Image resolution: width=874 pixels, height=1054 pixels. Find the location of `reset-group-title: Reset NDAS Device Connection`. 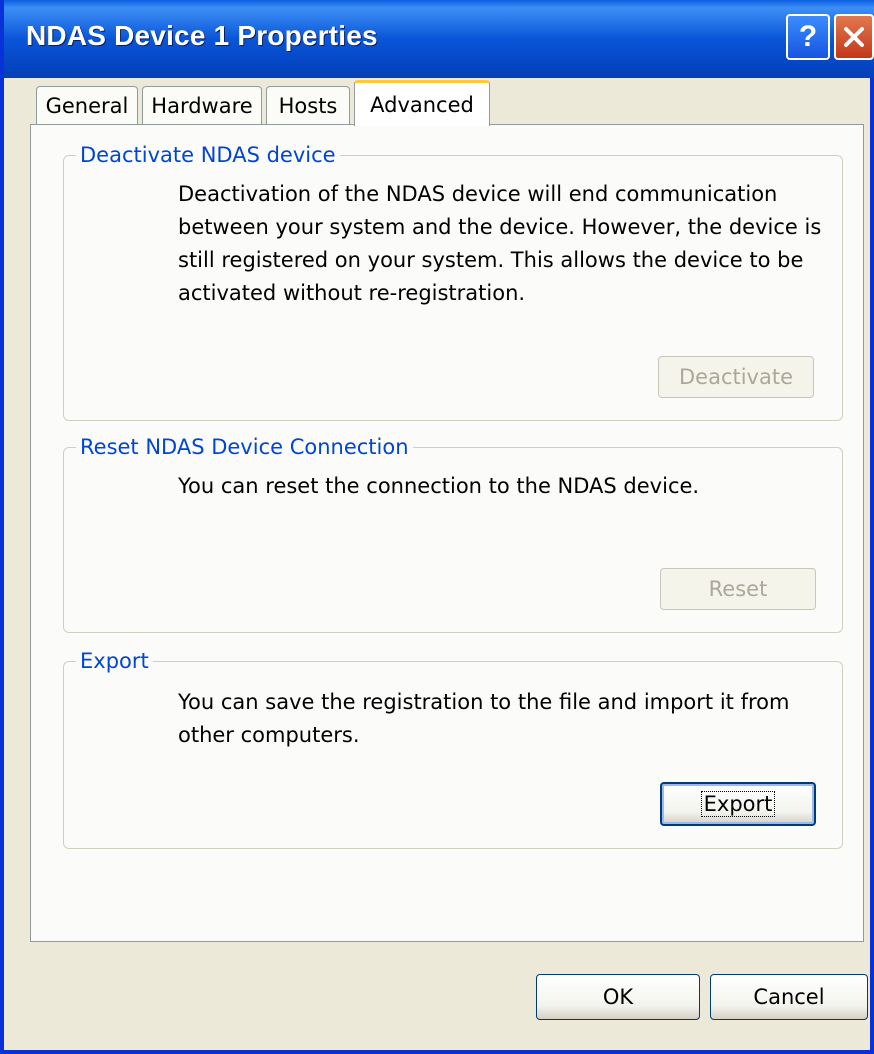

reset-group-title: Reset NDAS Device Connection is located at coordinates (244, 447).